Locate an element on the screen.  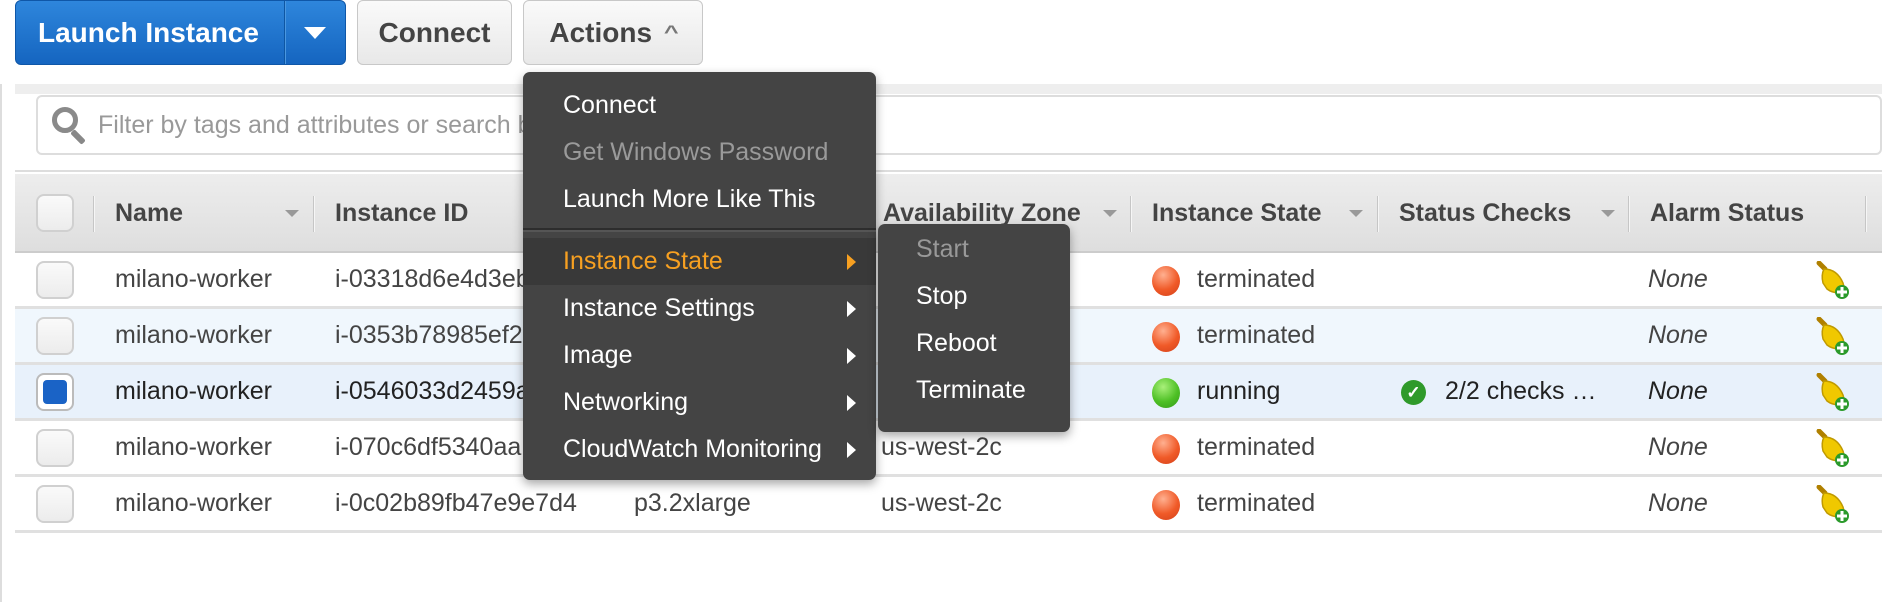
column-header-alarm-status: Alarm Status is located at coordinates (1727, 213).